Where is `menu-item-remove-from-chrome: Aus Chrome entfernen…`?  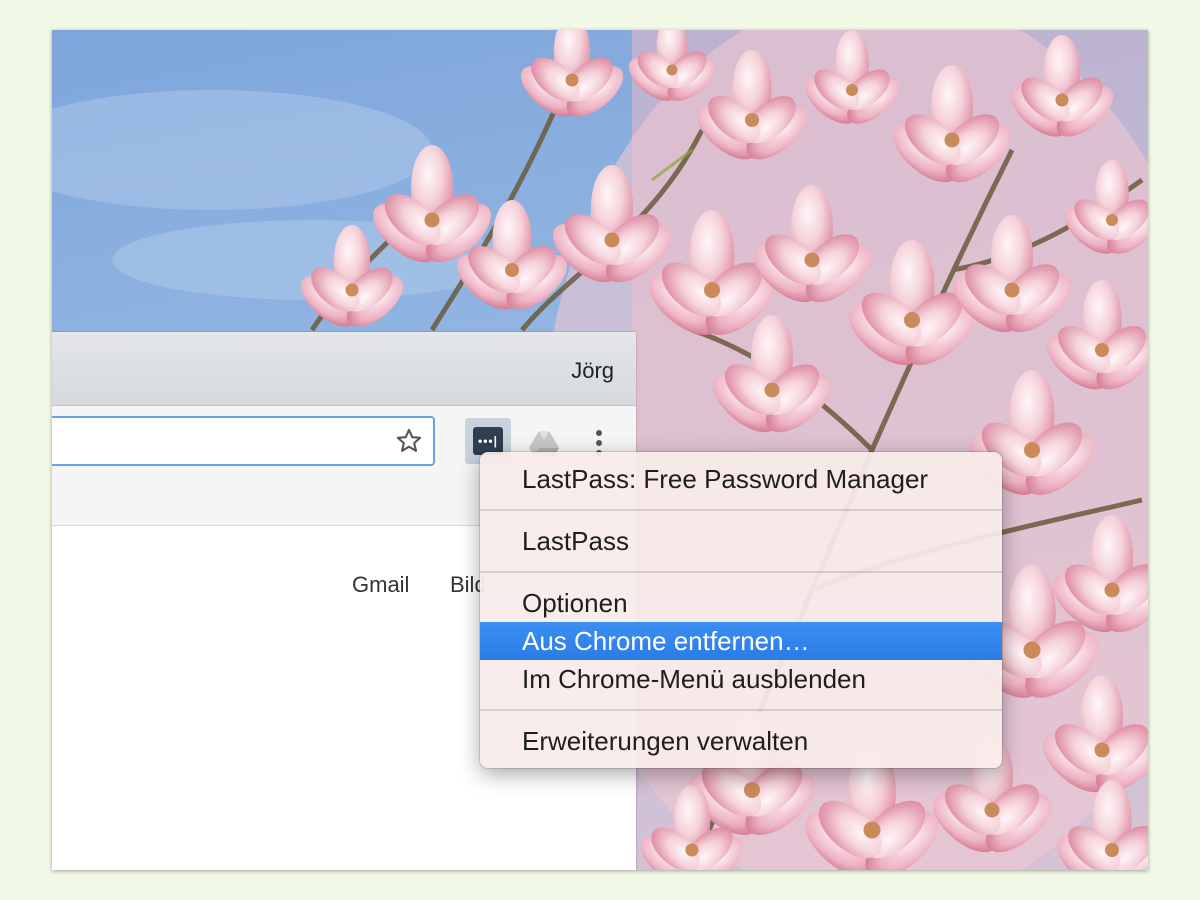 menu-item-remove-from-chrome: Aus Chrome entfernen… is located at coordinates (741, 641).